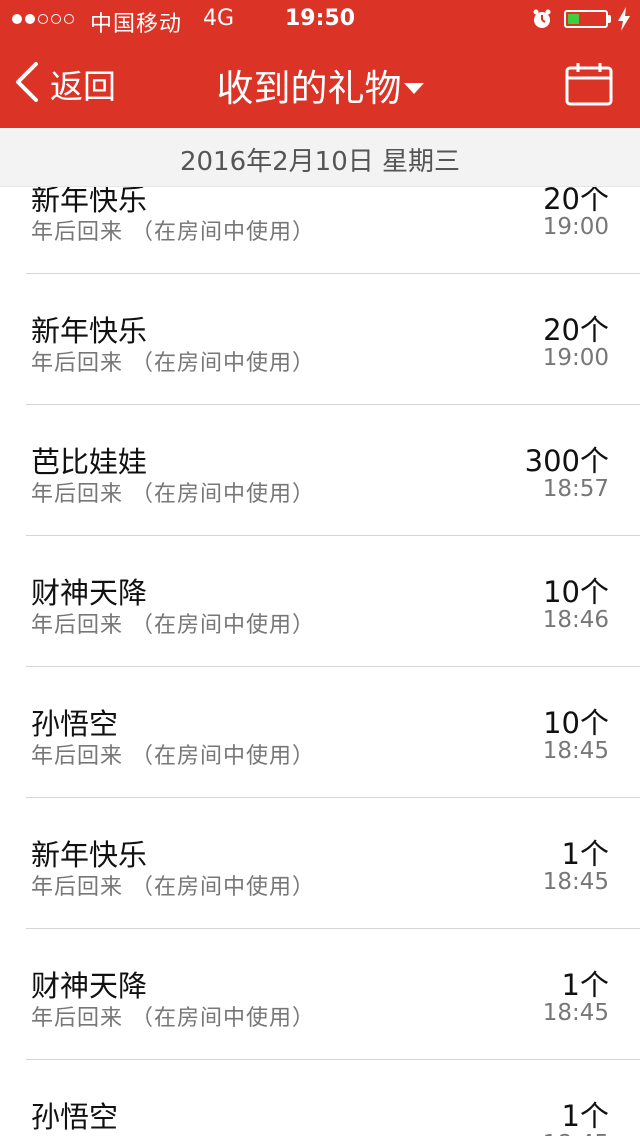  Describe the element at coordinates (320, 20) in the screenshot. I see `status-bar: 中国移动 4G 19:50` at that location.